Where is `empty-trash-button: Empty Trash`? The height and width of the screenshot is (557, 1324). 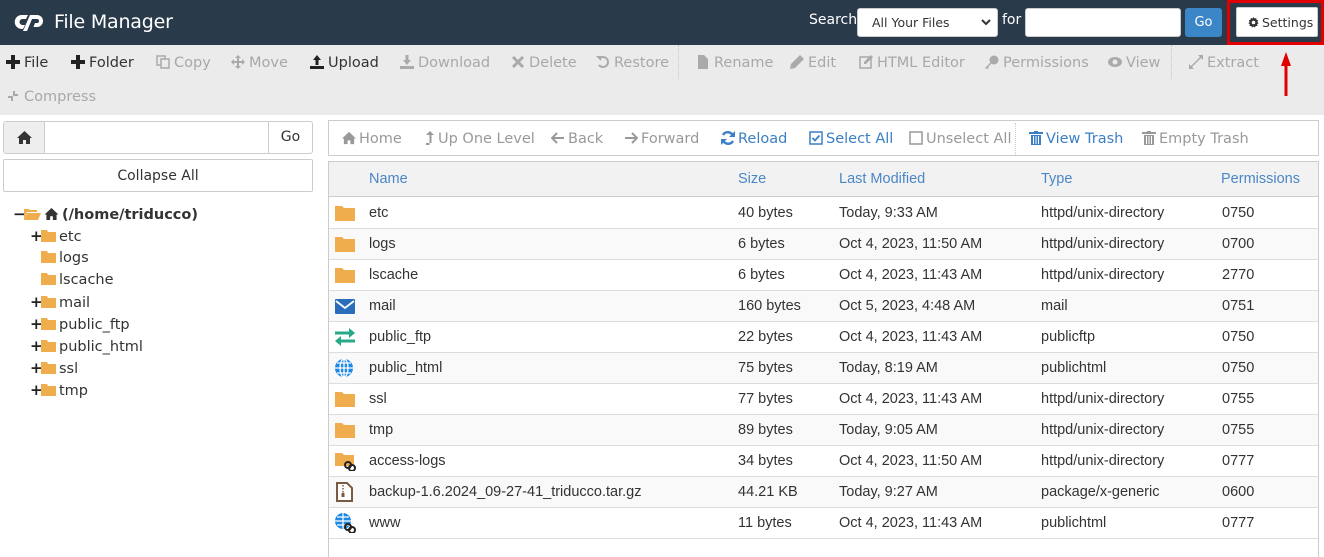 empty-trash-button: Empty Trash is located at coordinates (1195, 139).